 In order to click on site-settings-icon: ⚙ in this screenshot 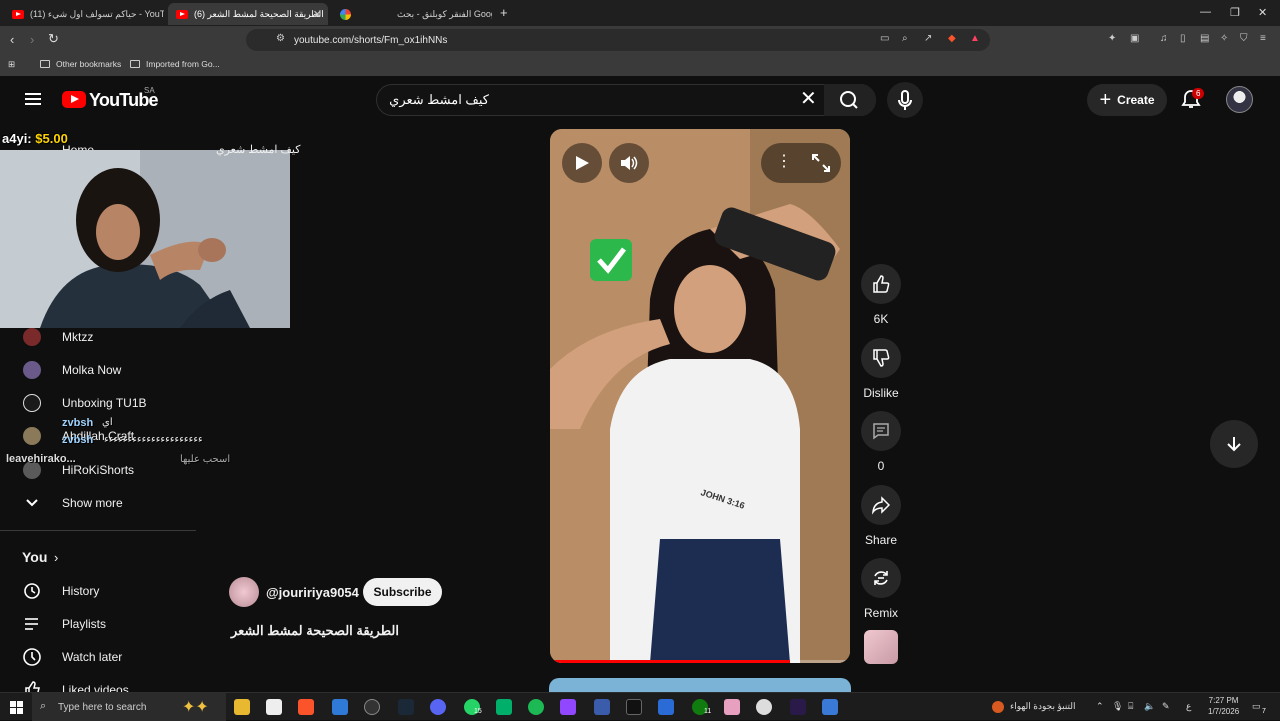, I will do `click(280, 38)`.